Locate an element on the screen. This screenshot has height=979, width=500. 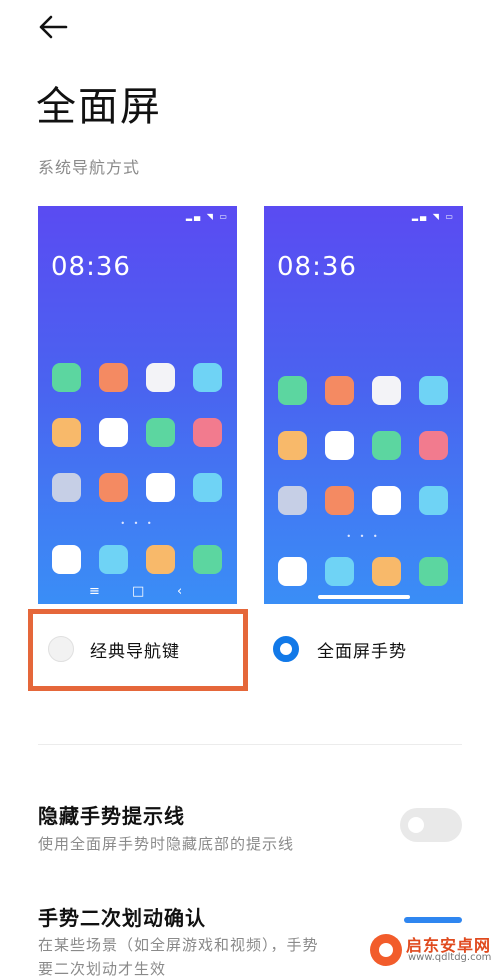
gesture-hint-bar is located at coordinates (364, 597).